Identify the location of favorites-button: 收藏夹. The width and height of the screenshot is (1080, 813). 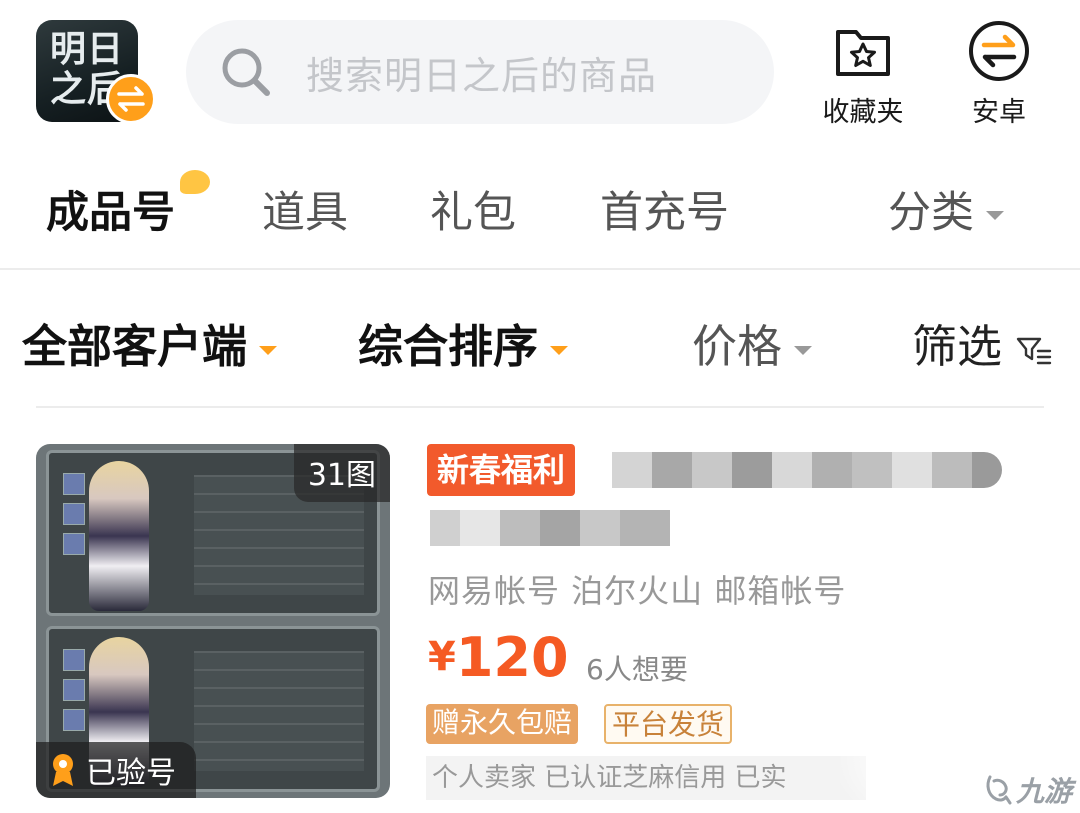
(863, 74).